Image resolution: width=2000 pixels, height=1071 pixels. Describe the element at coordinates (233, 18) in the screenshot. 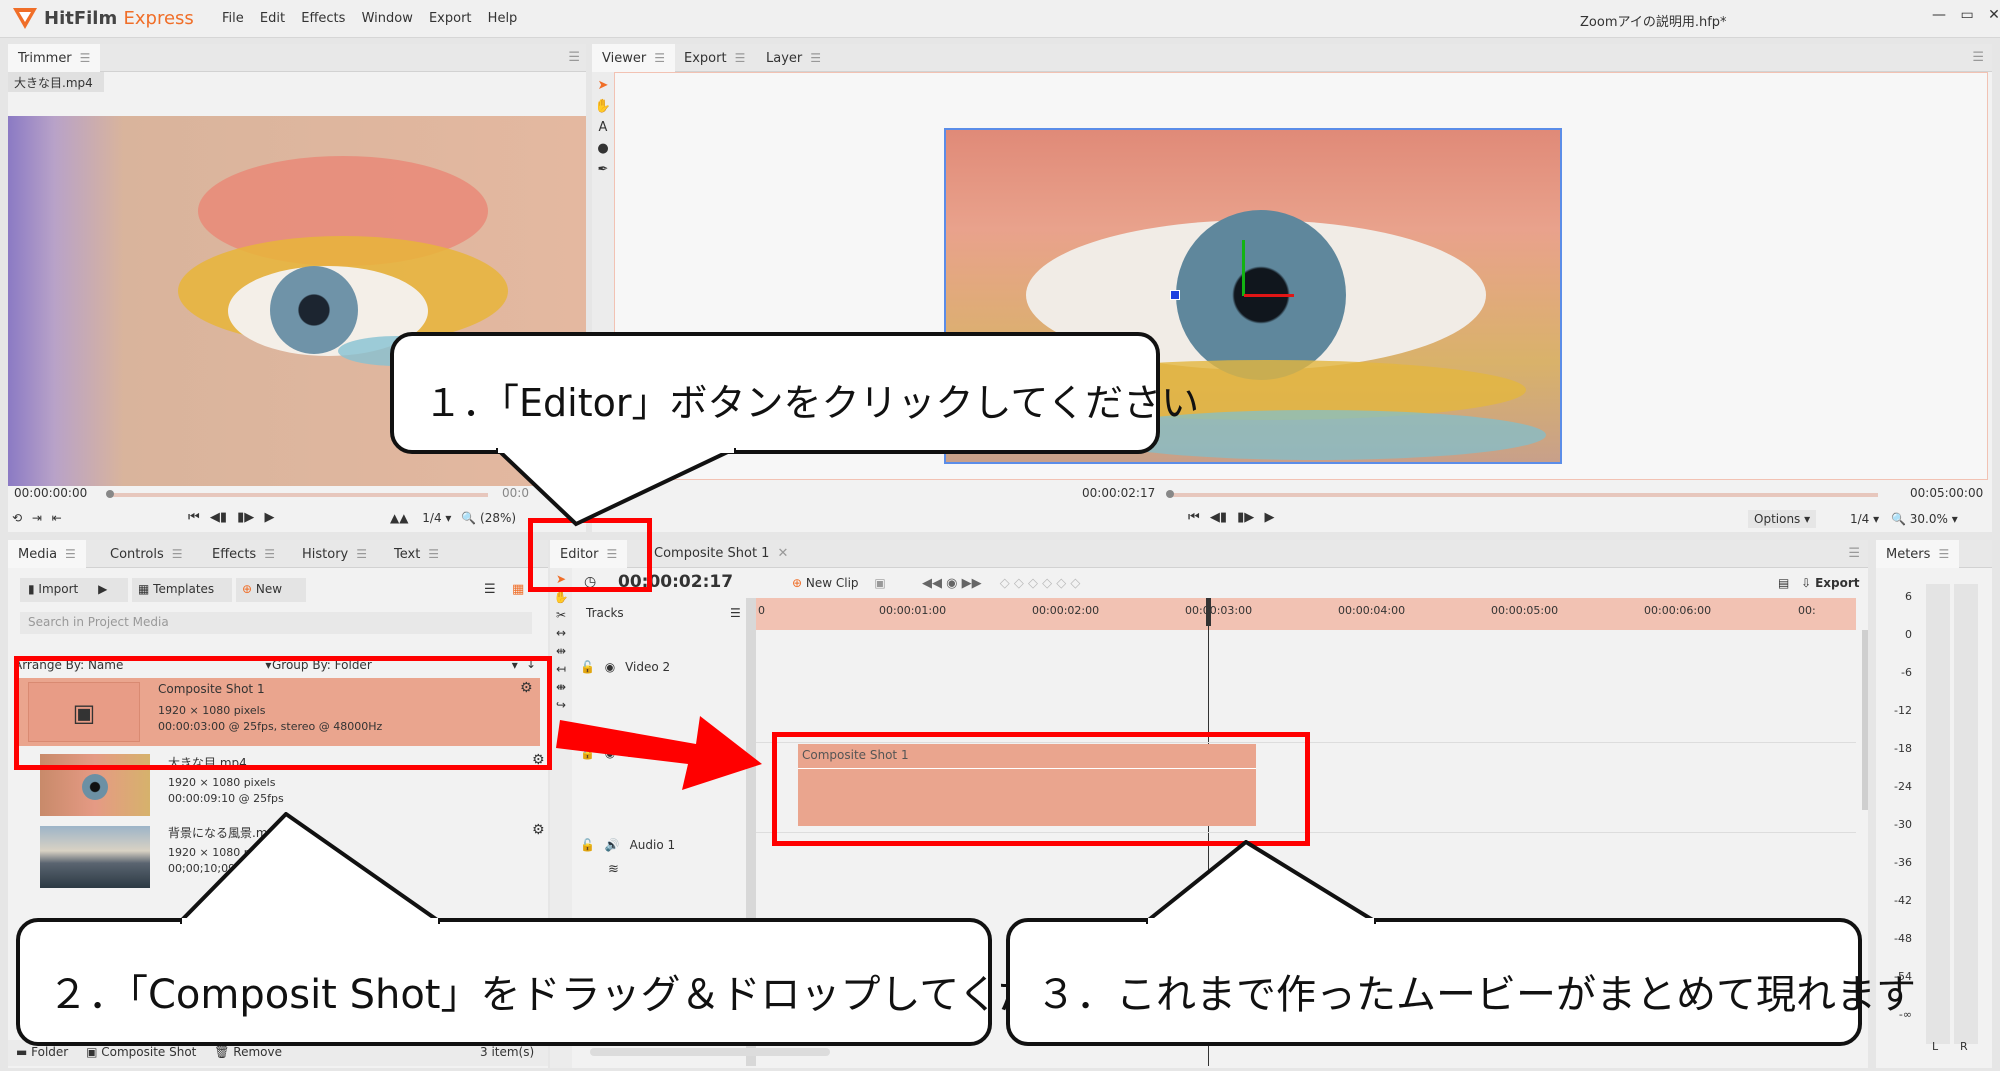

I see `menu-file: File` at that location.